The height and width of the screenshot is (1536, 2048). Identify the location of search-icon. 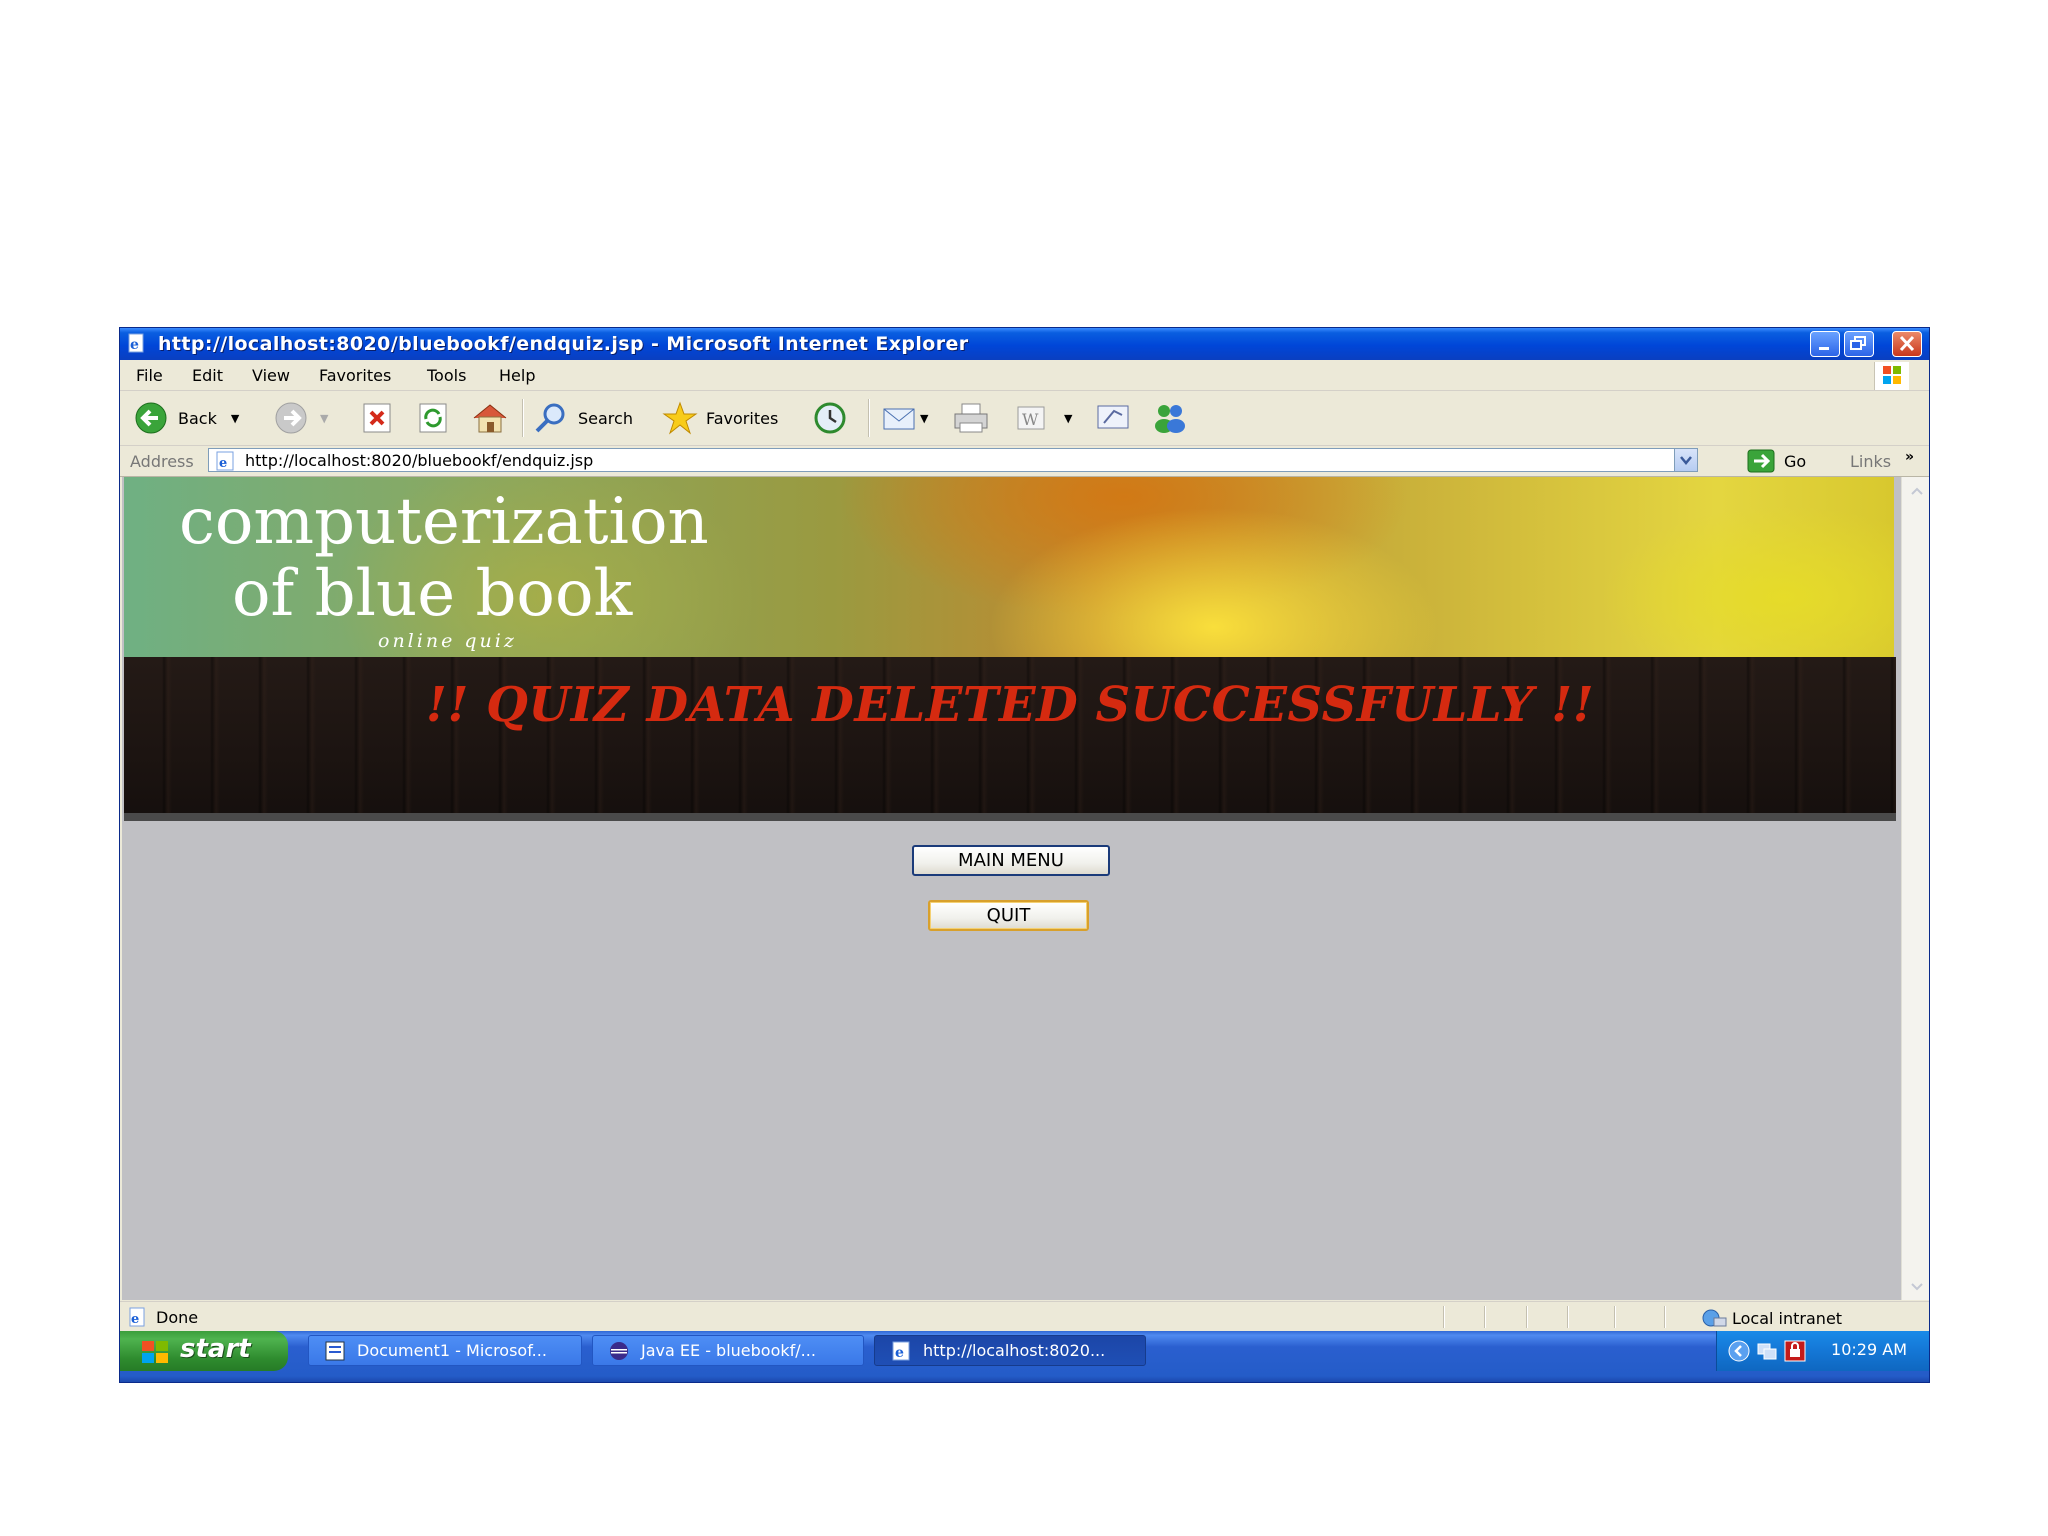
(550, 418).